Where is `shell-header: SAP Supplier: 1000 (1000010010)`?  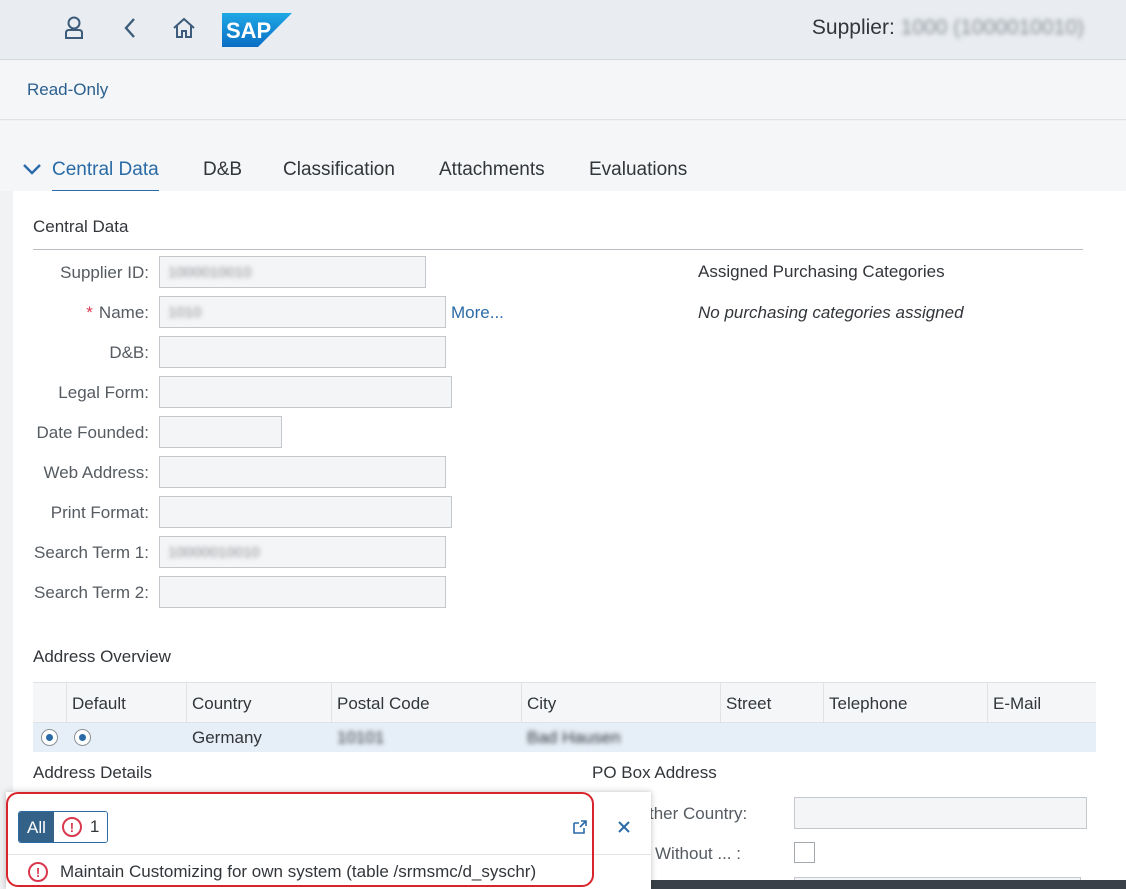
shell-header: SAP Supplier: 1000 (1000010010) is located at coordinates (563, 30).